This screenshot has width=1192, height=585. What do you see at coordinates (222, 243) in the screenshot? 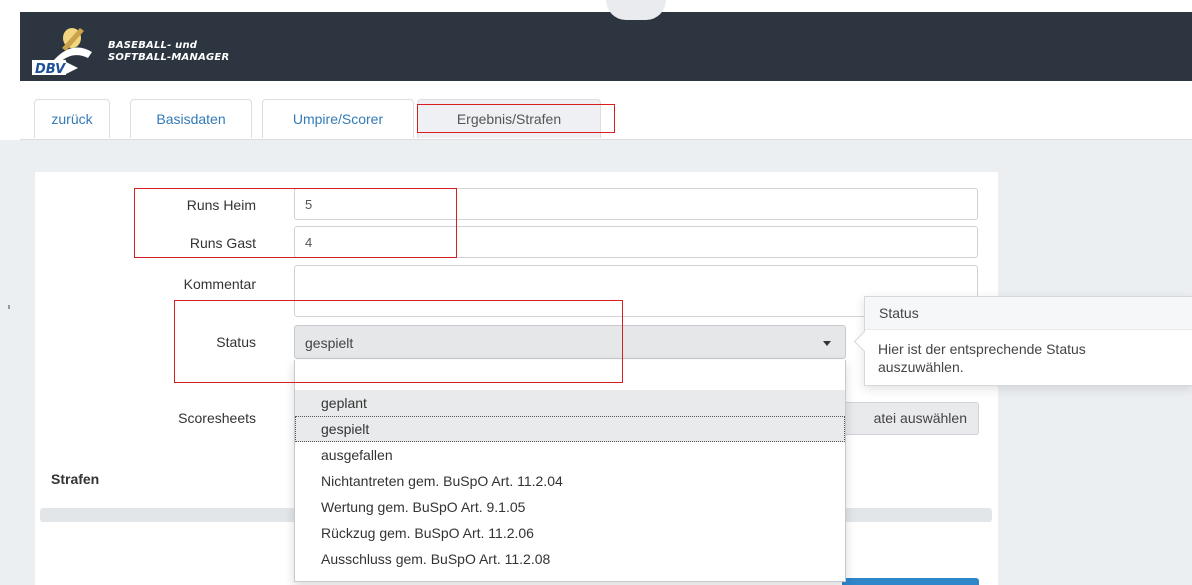
I see `runs-gast-label: Runs Gast` at bounding box center [222, 243].